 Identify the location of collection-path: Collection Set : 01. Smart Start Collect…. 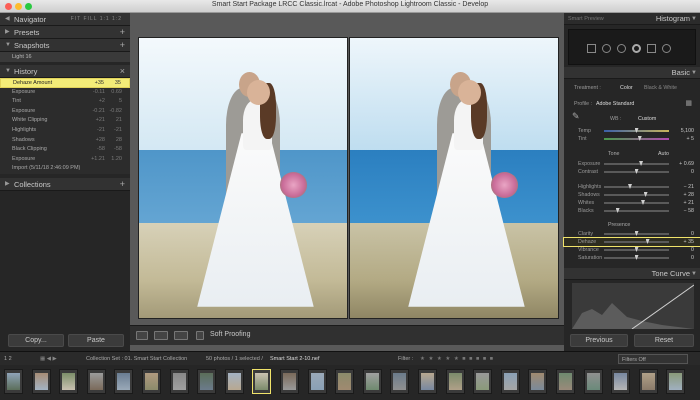
(136, 359).